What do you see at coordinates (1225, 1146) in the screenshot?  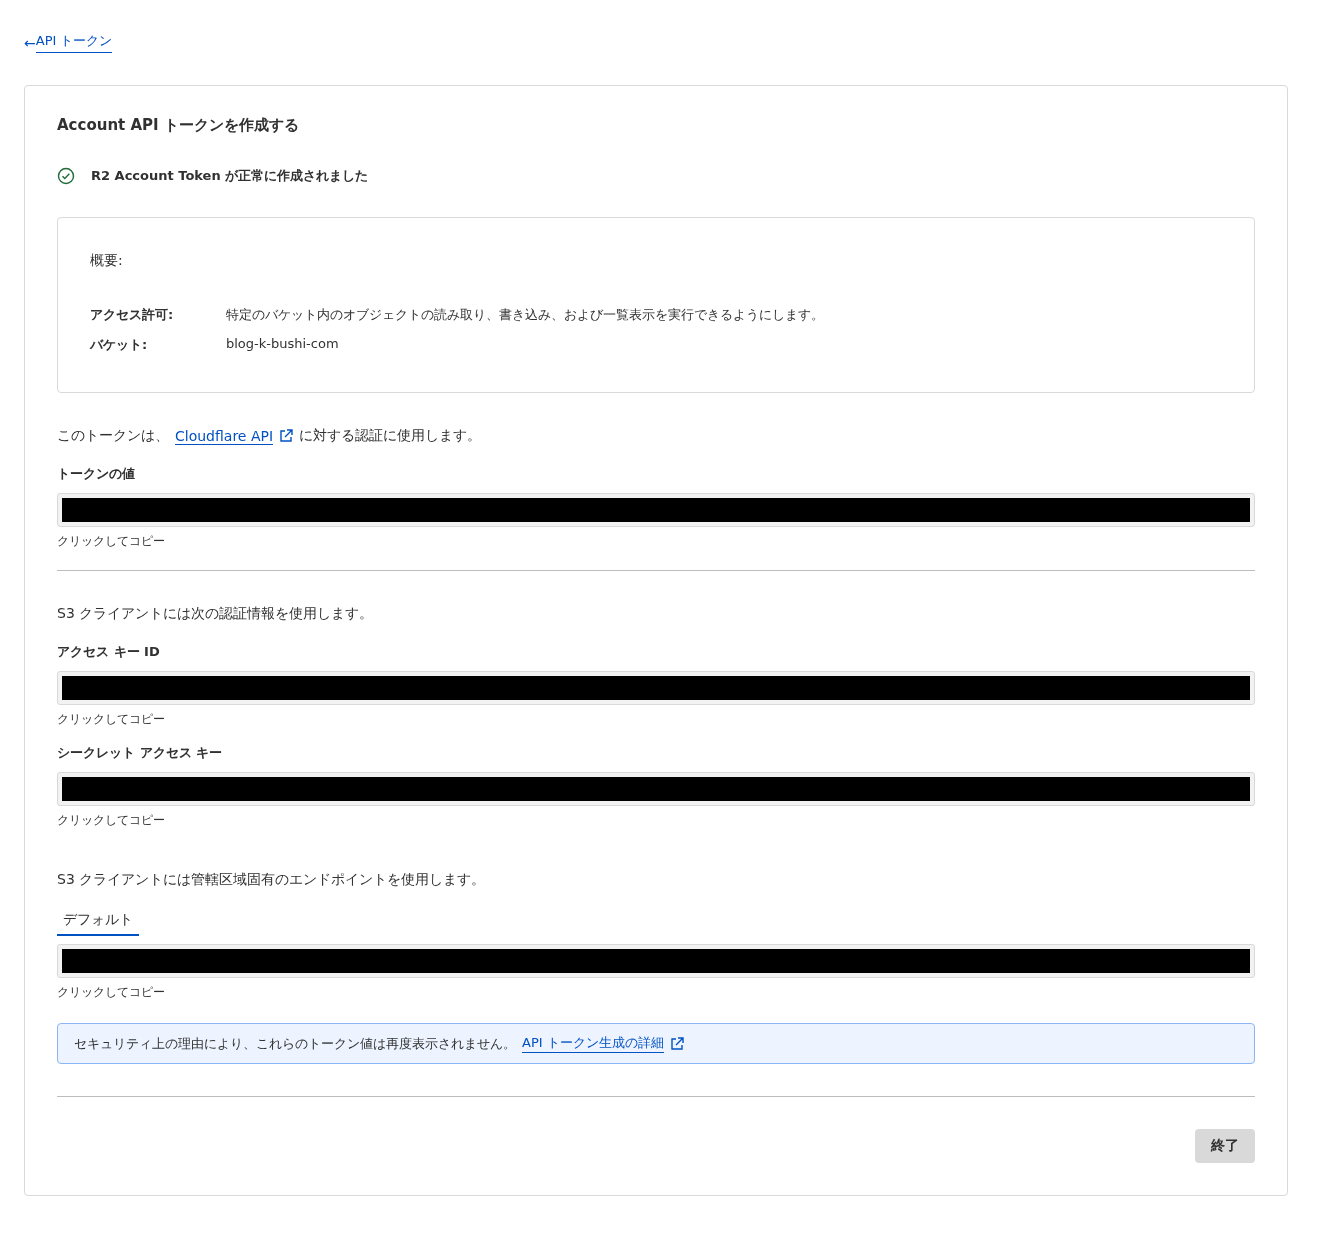 I see `finish-button: 終了` at bounding box center [1225, 1146].